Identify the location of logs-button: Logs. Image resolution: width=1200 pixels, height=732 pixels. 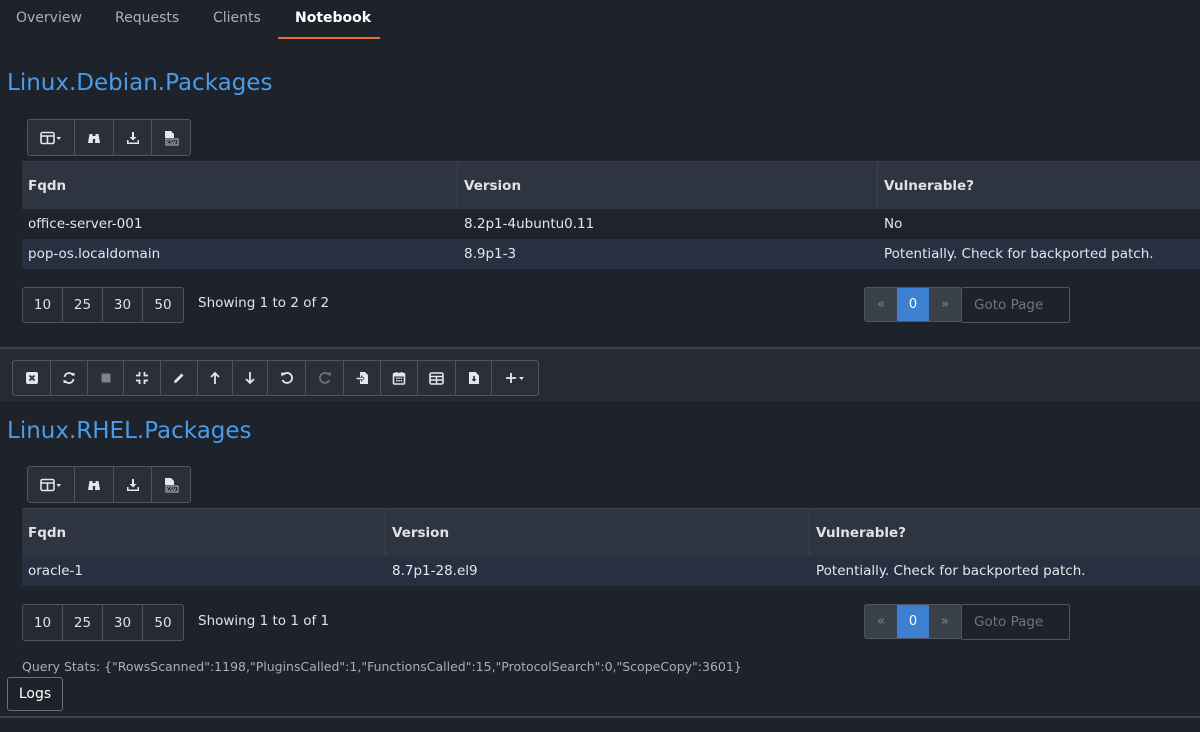
(35, 694).